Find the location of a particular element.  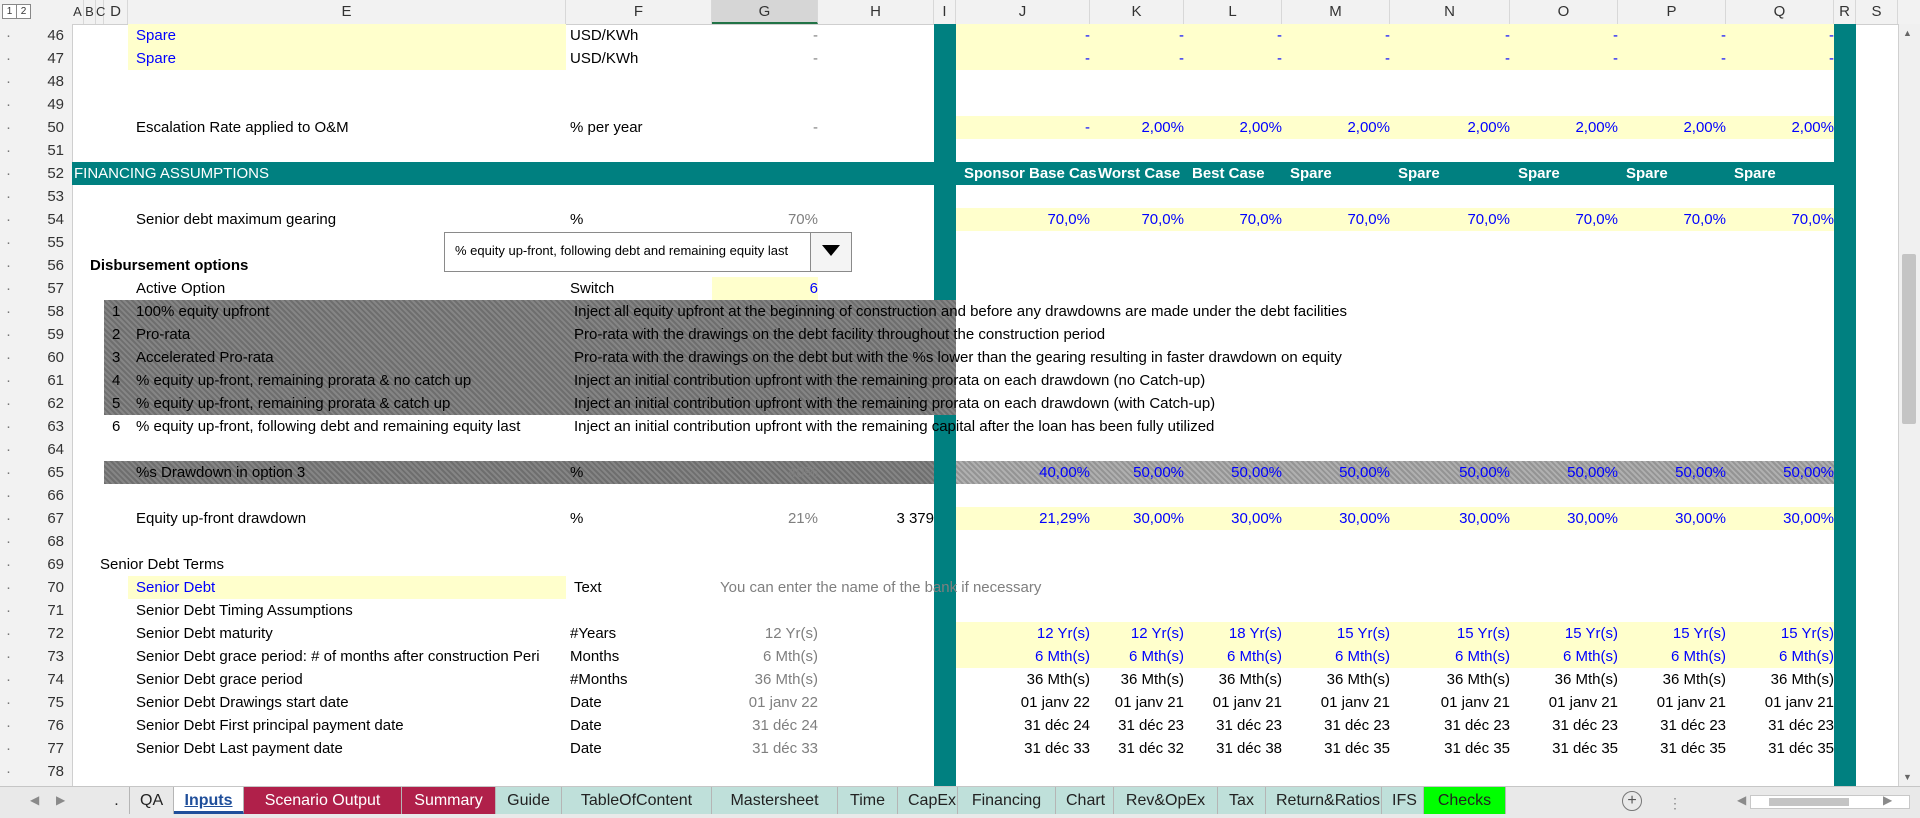

option-name-1: 100% equity upfront is located at coordinates (202, 311).